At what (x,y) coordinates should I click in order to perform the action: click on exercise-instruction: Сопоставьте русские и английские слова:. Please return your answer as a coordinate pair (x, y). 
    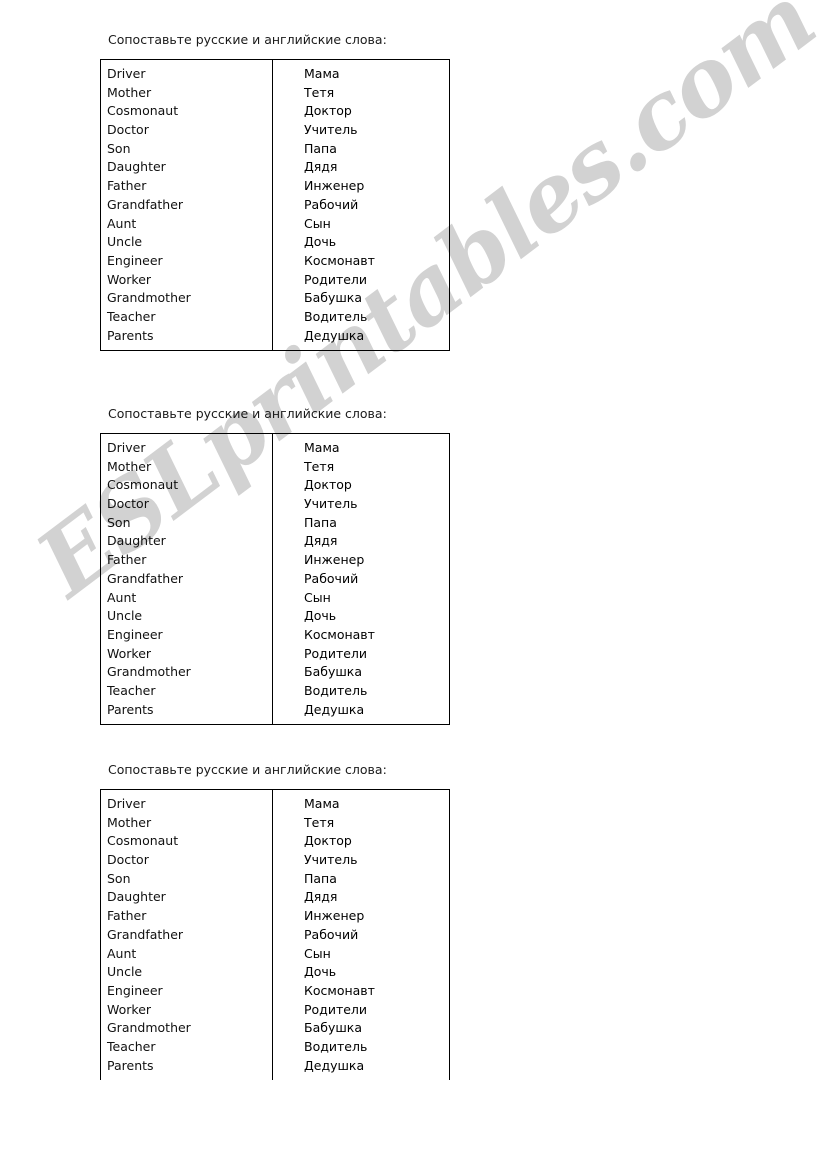
    Looking at the image, I should click on (247, 769).